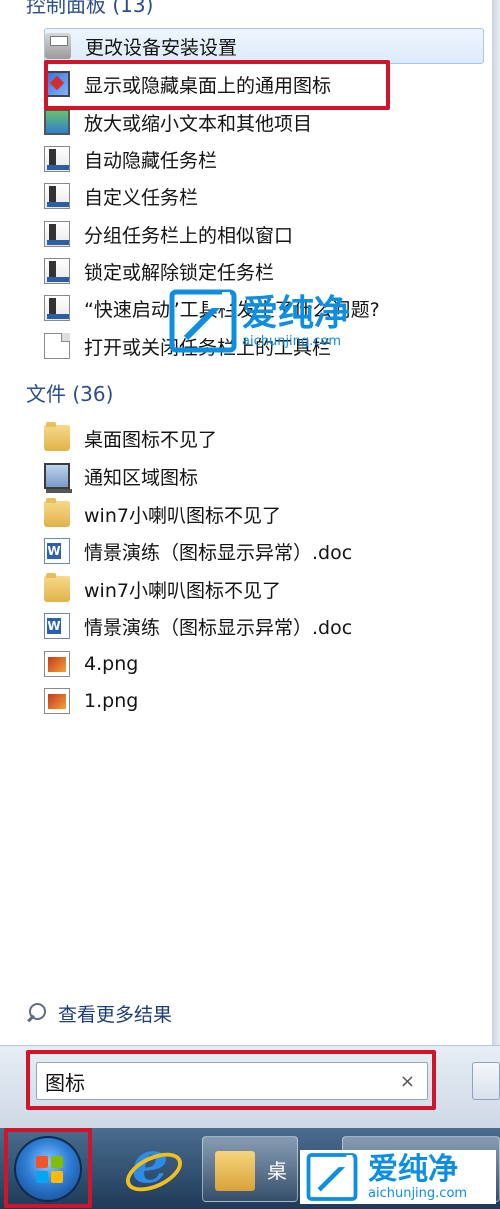  What do you see at coordinates (151, 160) in the screenshot?
I see `result-item-label: 自动隐藏任务栏` at bounding box center [151, 160].